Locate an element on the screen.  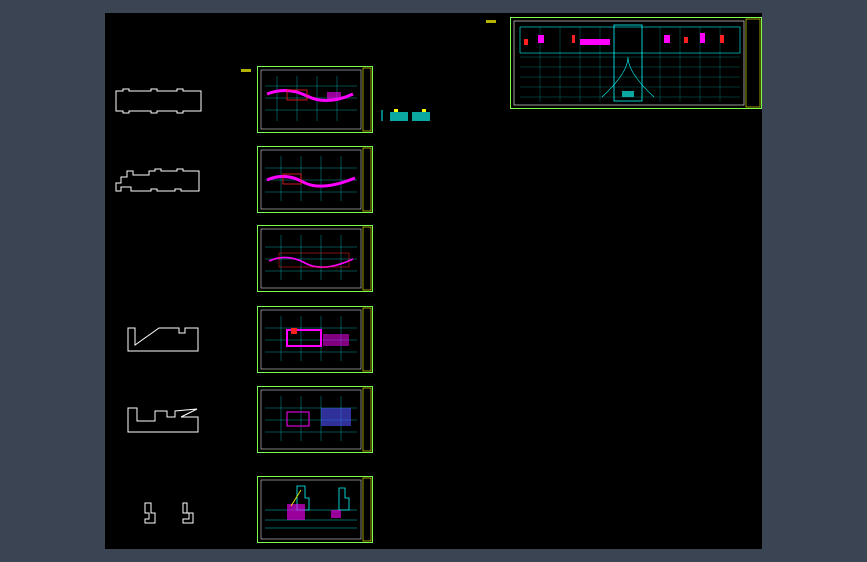
drawing-sheet-6-section is located at coordinates (315, 509).